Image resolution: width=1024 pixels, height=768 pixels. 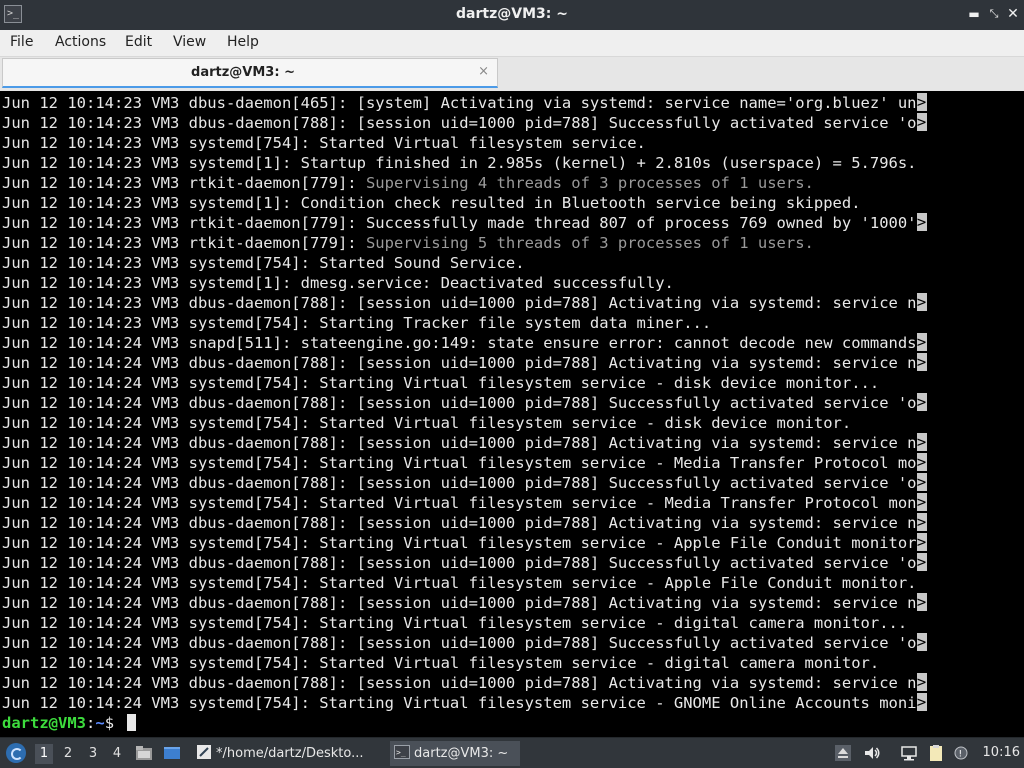 What do you see at coordinates (994, 14) in the screenshot?
I see `maximize-icon: ⤡` at bounding box center [994, 14].